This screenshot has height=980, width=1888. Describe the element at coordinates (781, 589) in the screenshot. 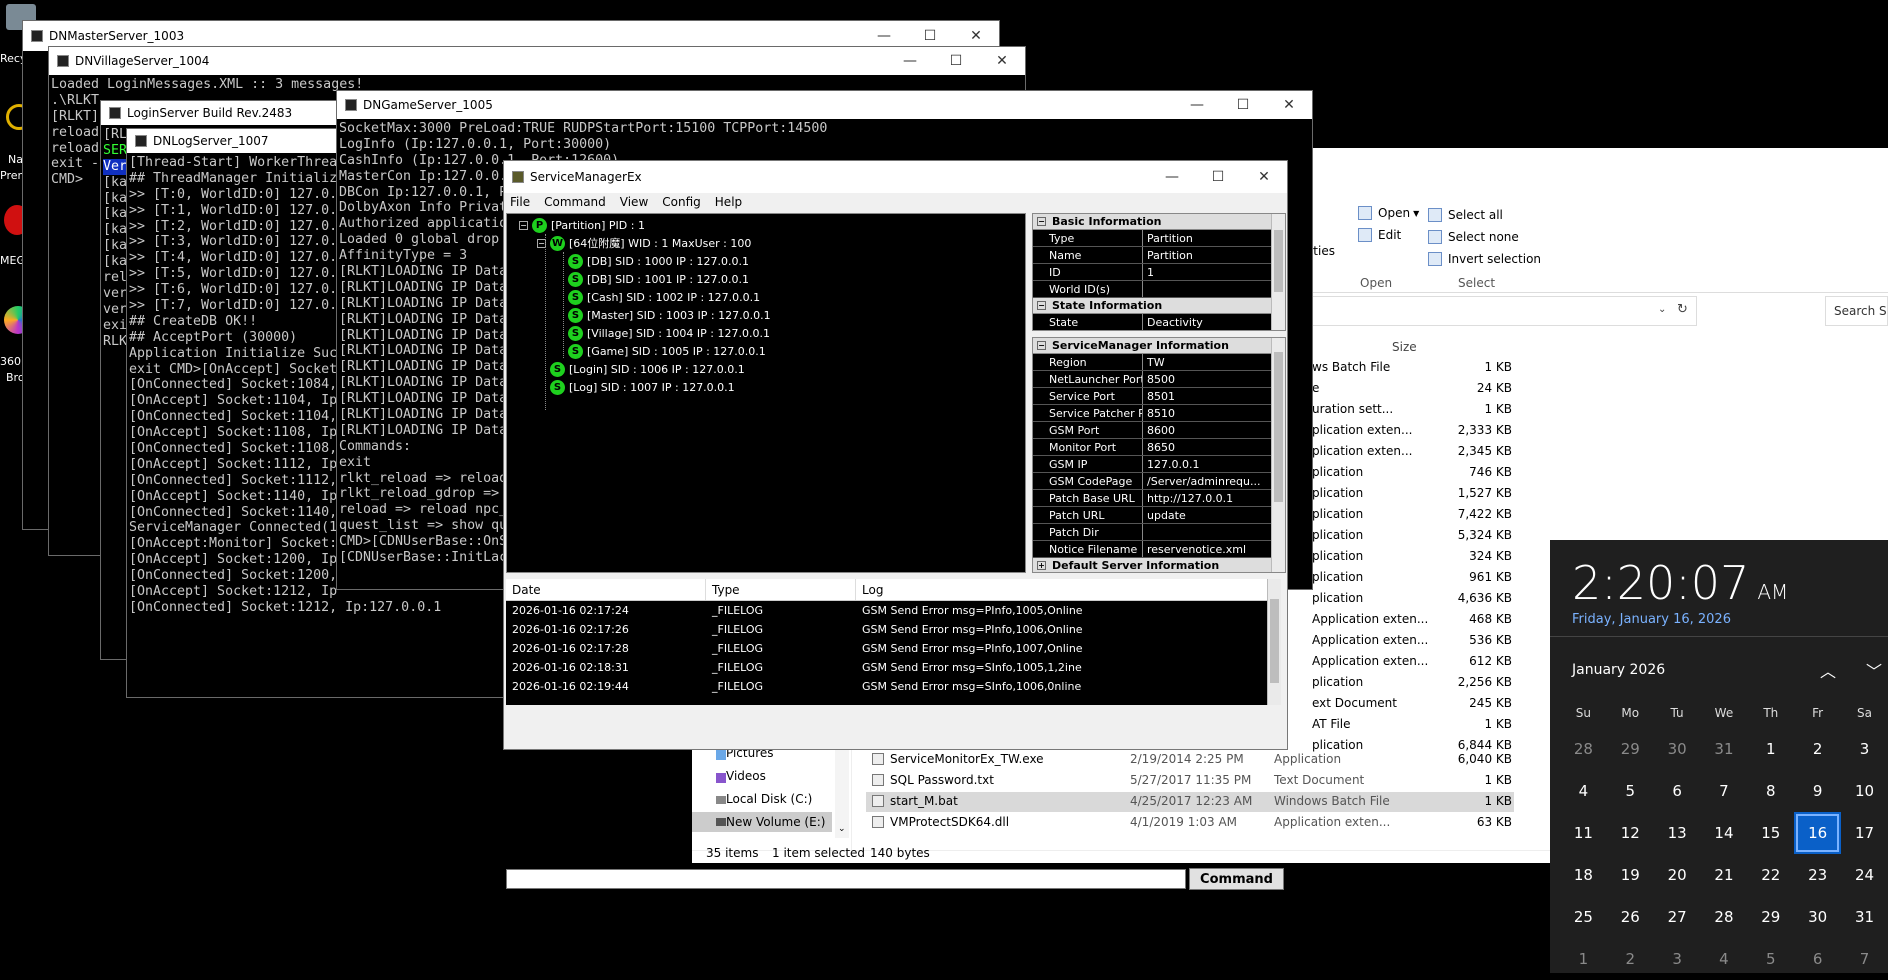

I see `column-type: Type` at that location.